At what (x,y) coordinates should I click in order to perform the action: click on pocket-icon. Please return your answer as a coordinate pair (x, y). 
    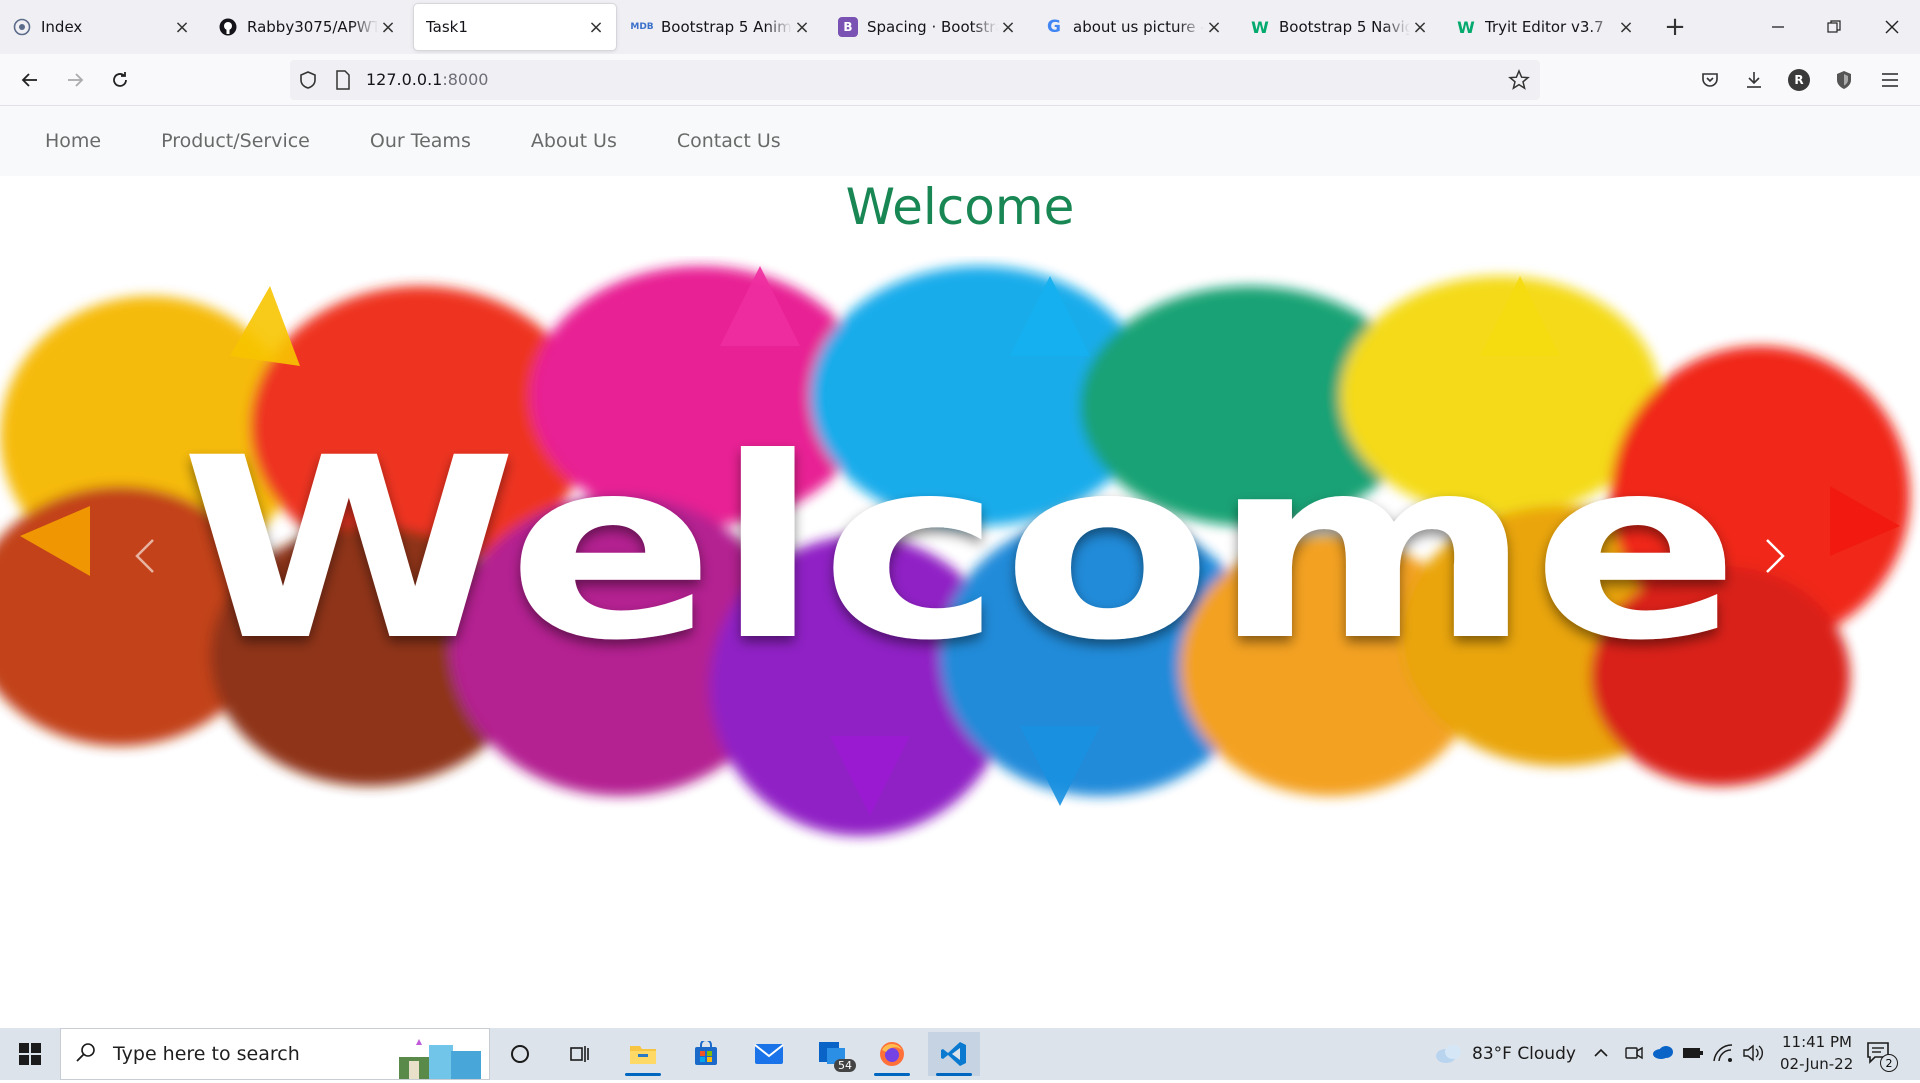
    Looking at the image, I should click on (1710, 80).